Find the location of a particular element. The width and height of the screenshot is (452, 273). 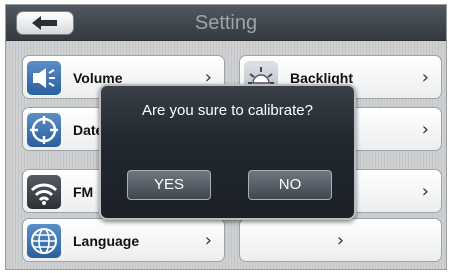

no-button: NO is located at coordinates (290, 185).